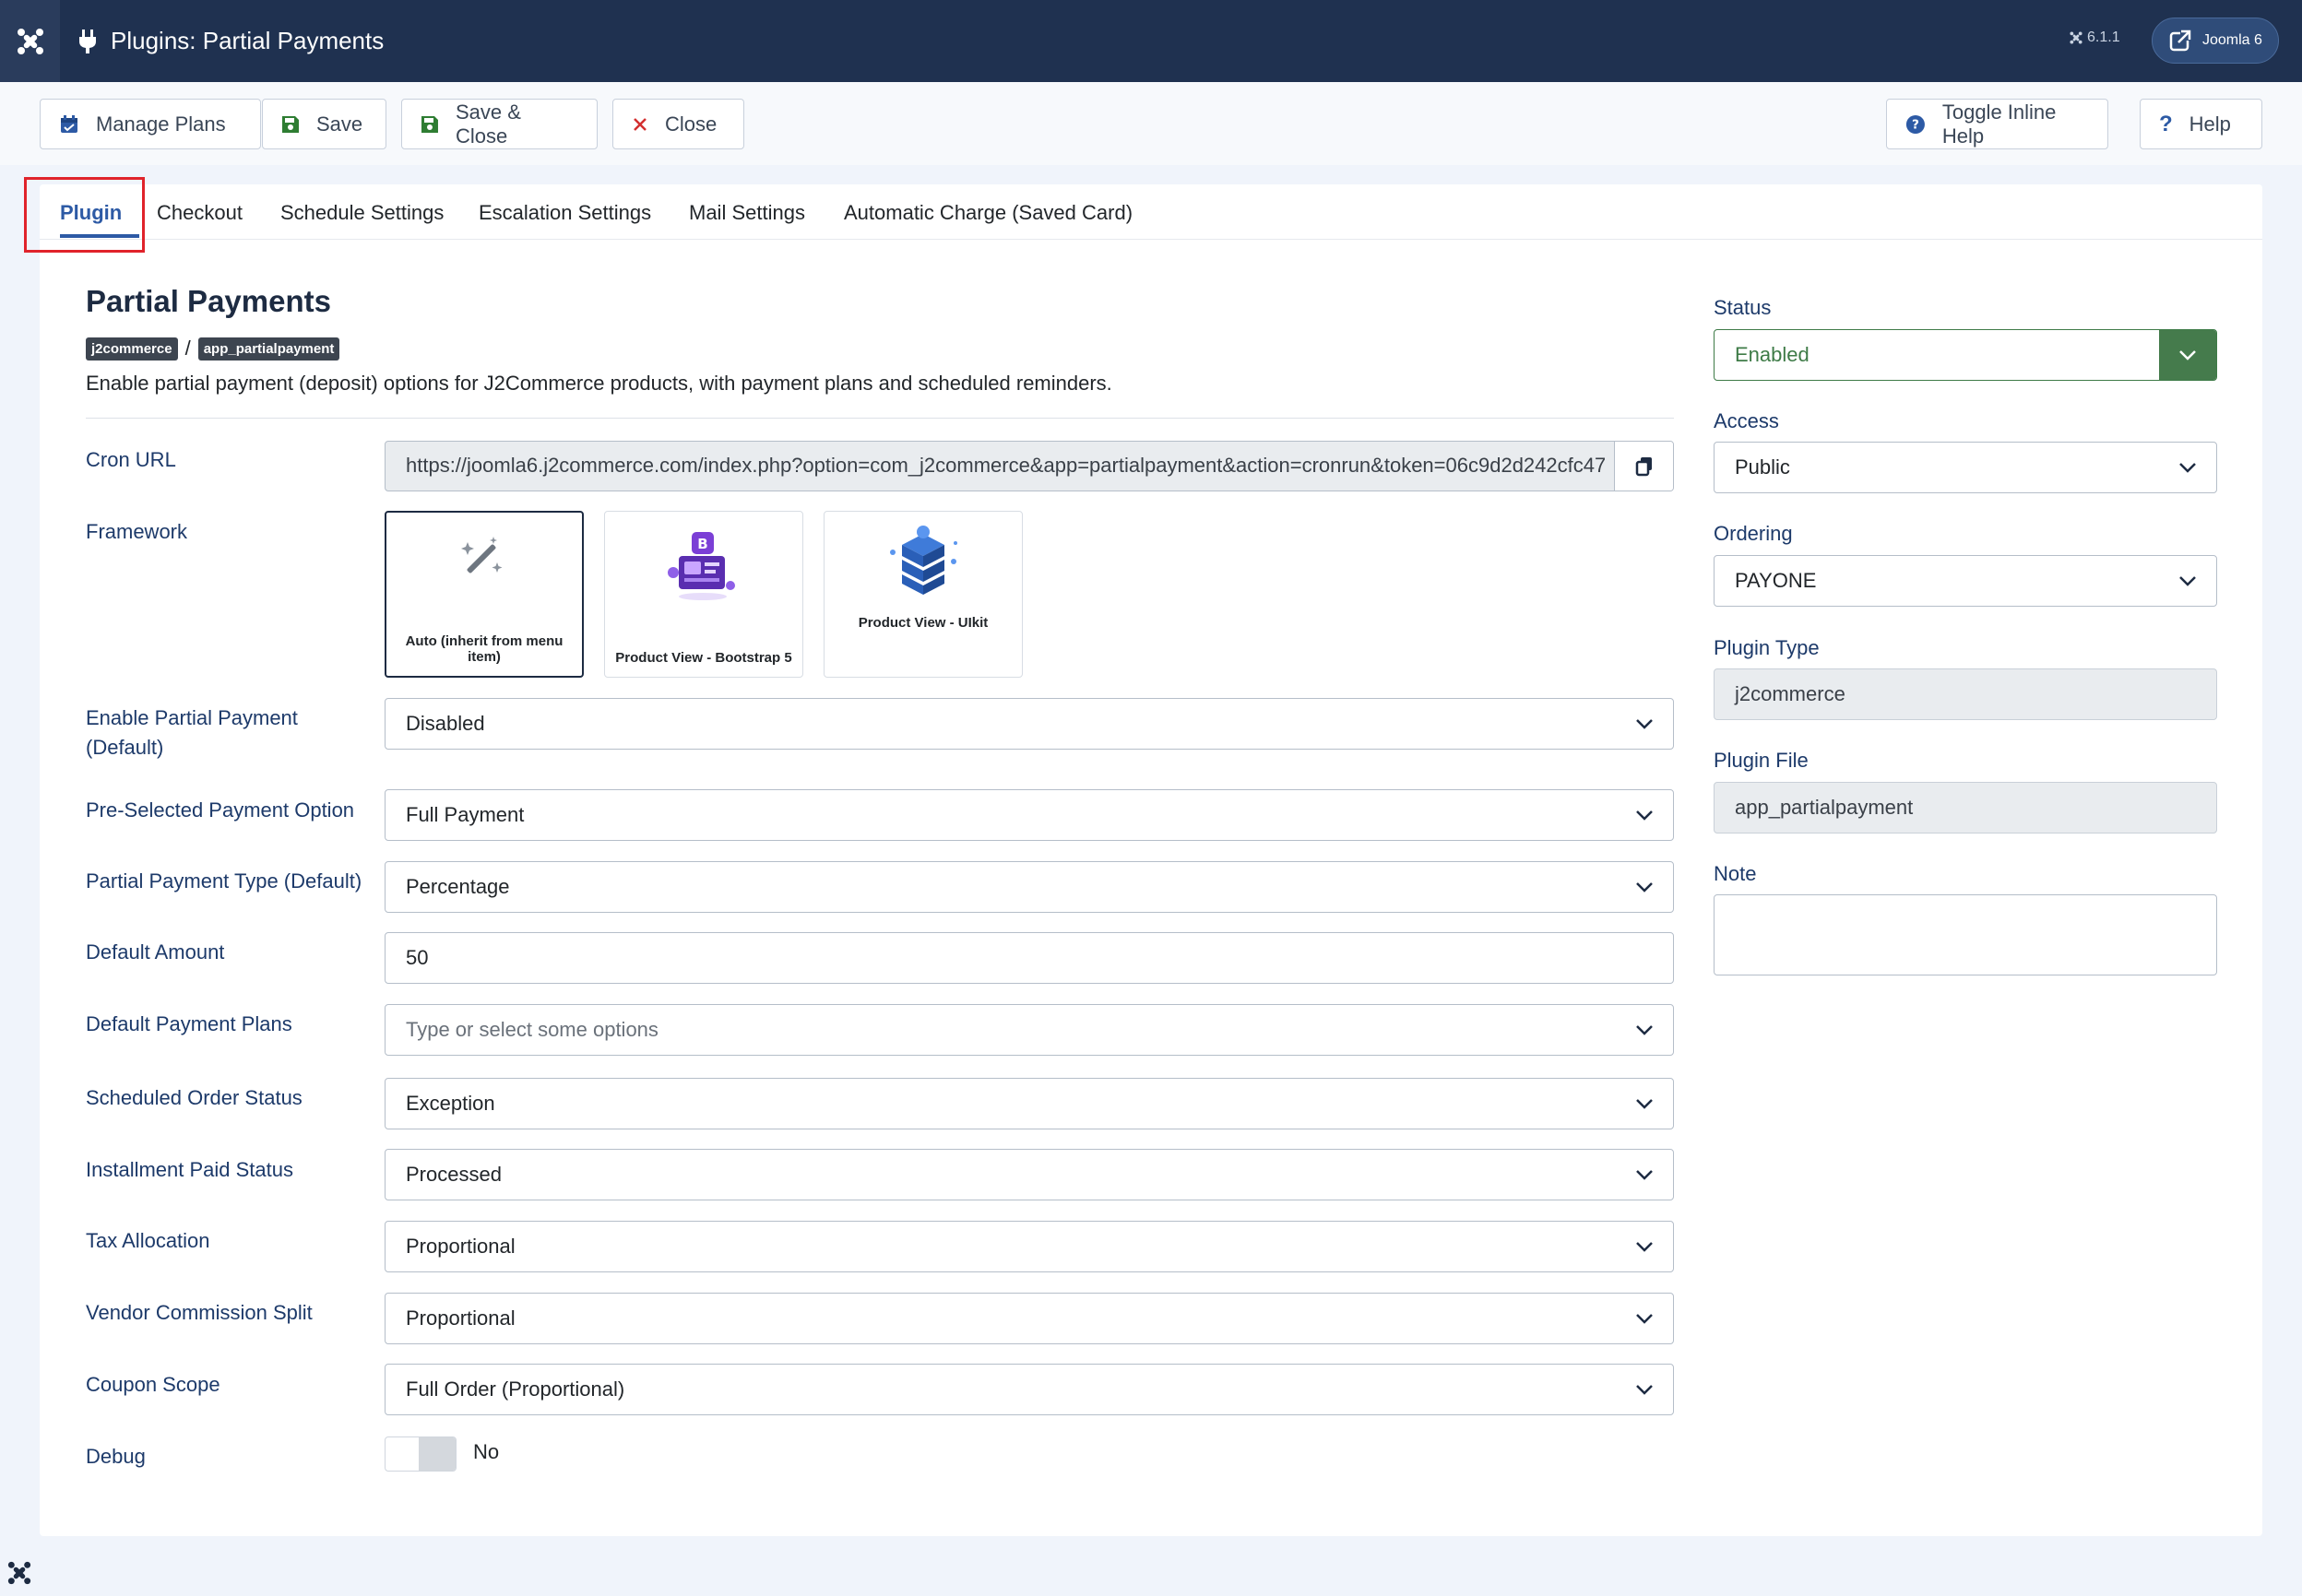 Image resolution: width=2302 pixels, height=1596 pixels. What do you see at coordinates (2166, 123) in the screenshot?
I see `question-icon: ?` at bounding box center [2166, 123].